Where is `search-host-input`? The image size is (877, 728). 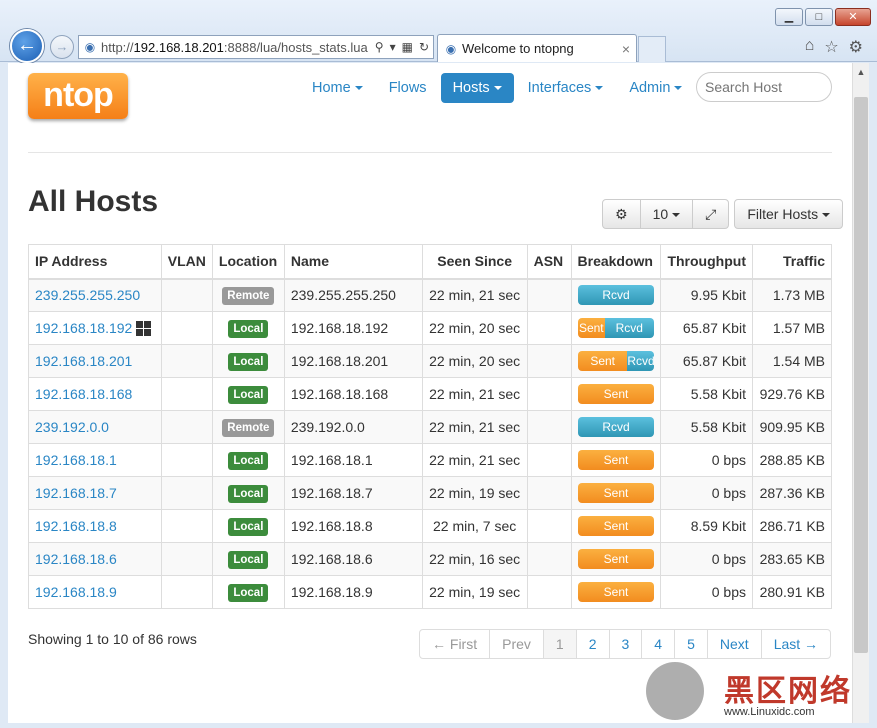 search-host-input is located at coordinates (764, 87).